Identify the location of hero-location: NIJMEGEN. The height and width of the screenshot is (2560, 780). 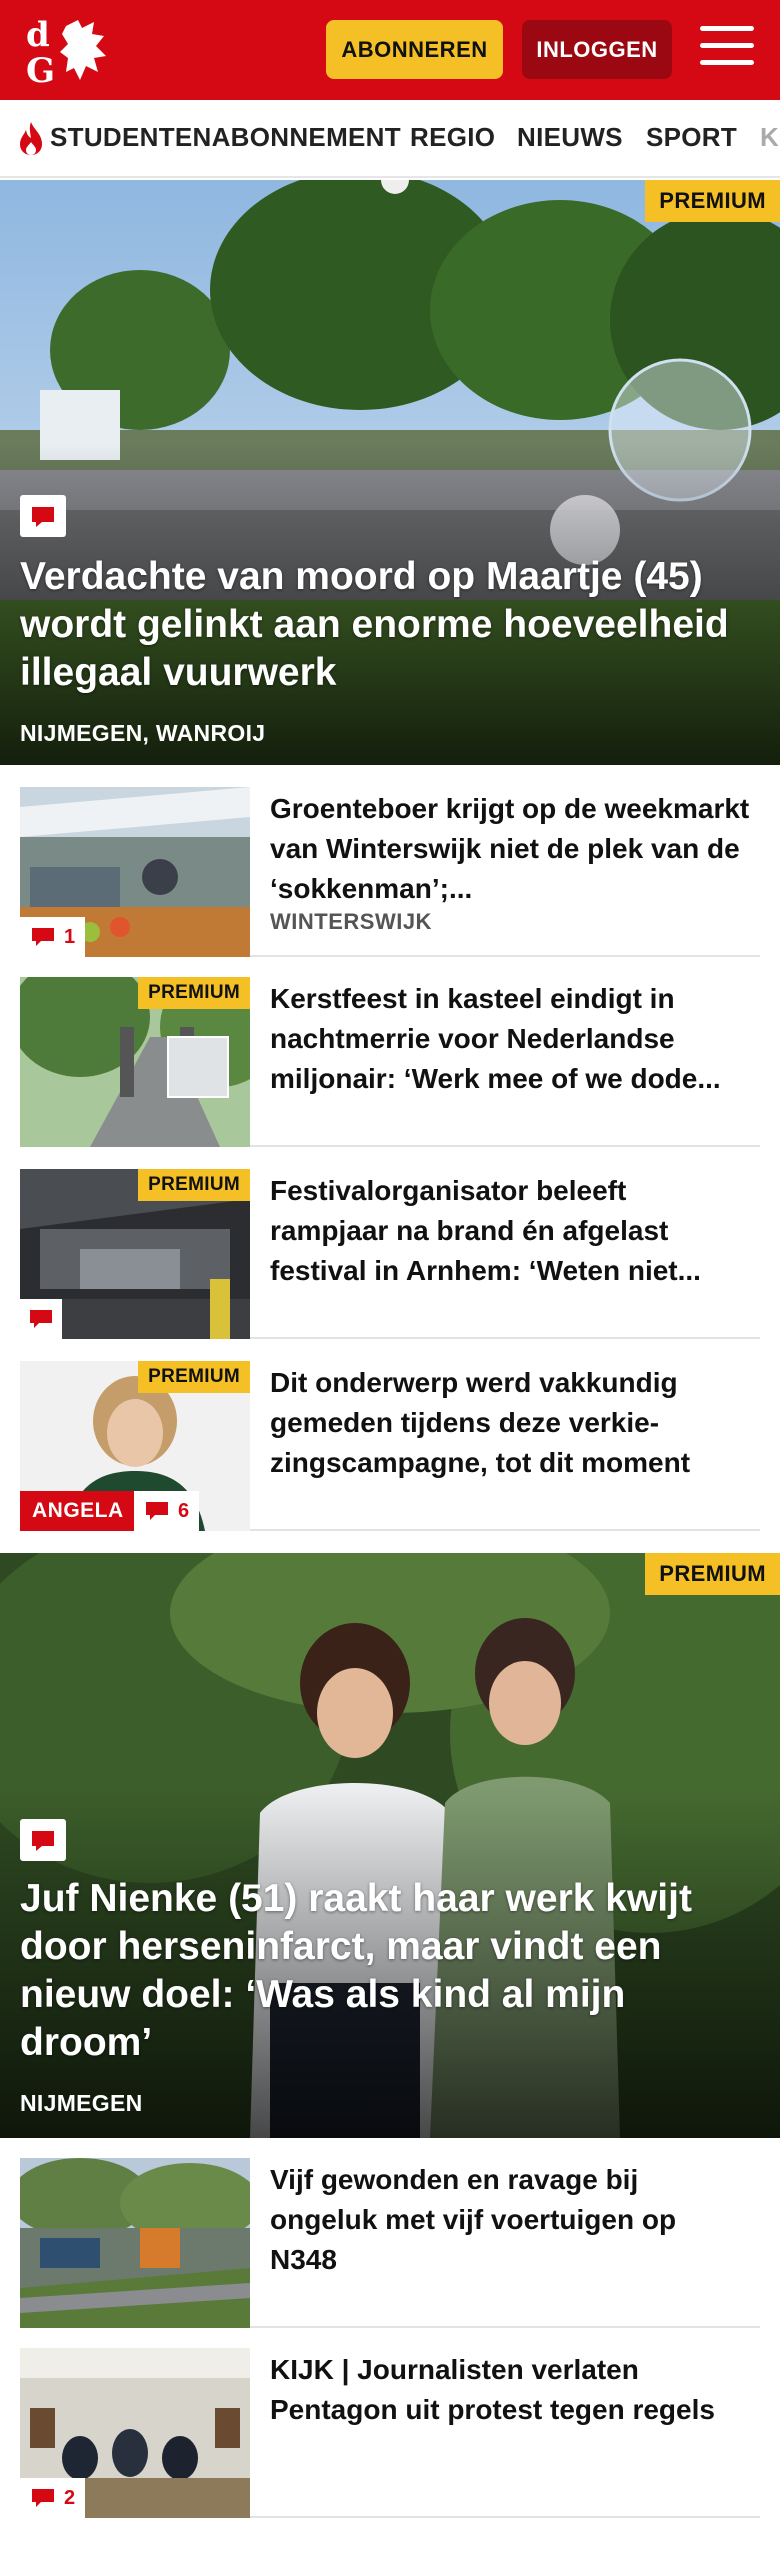
(81, 2103).